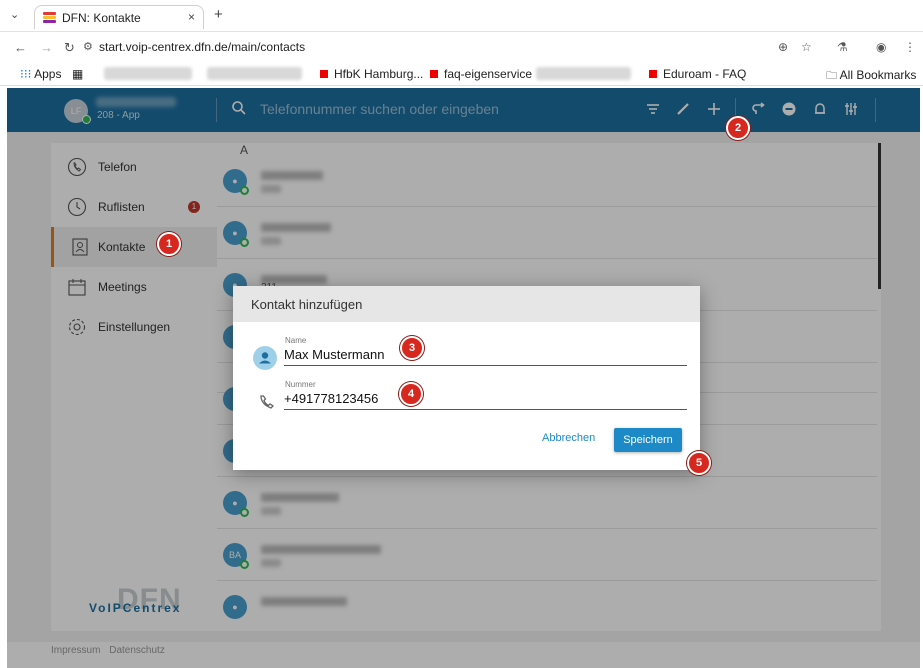  I want to click on name-input, so click(485, 356).